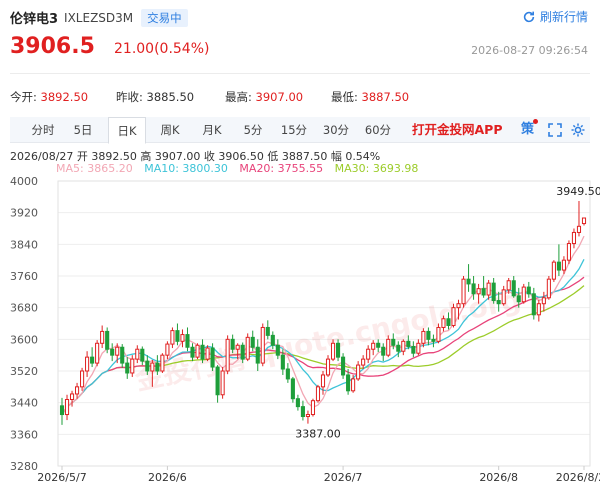  Describe the element at coordinates (52, 46) in the screenshot. I see `last-price: 3906.5` at that location.